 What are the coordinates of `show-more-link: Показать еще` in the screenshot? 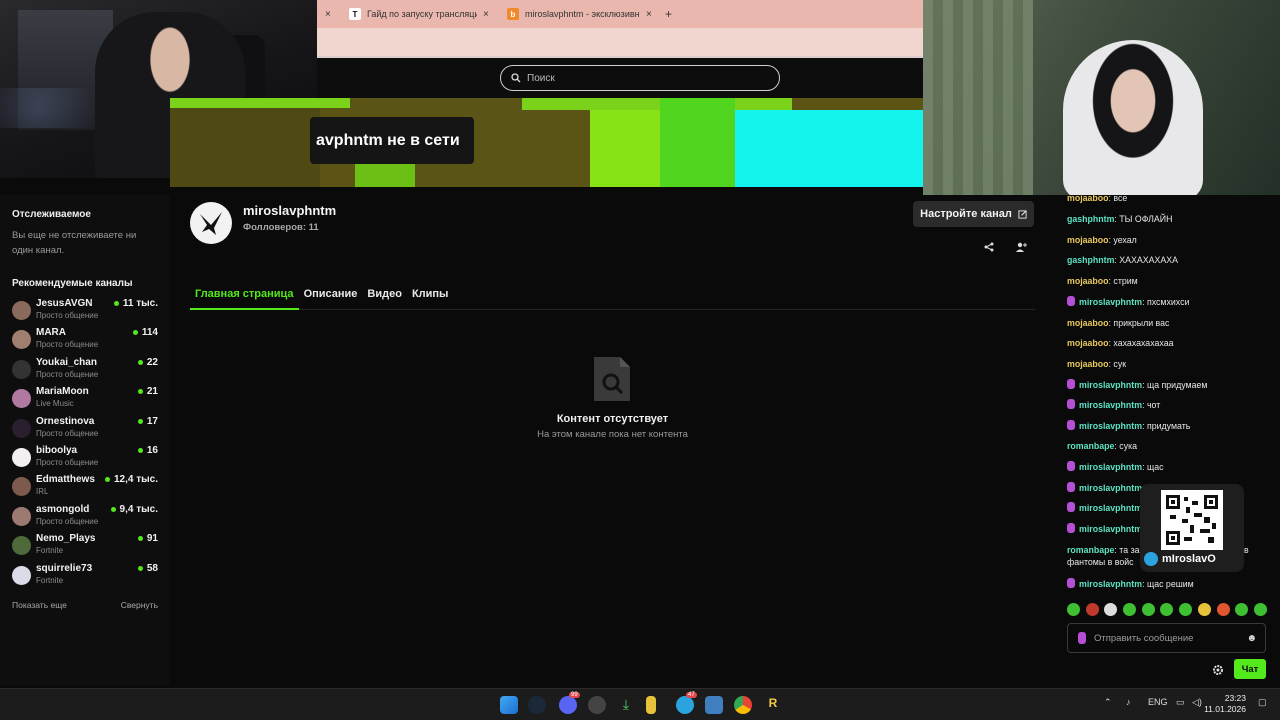 It's located at (39, 605).